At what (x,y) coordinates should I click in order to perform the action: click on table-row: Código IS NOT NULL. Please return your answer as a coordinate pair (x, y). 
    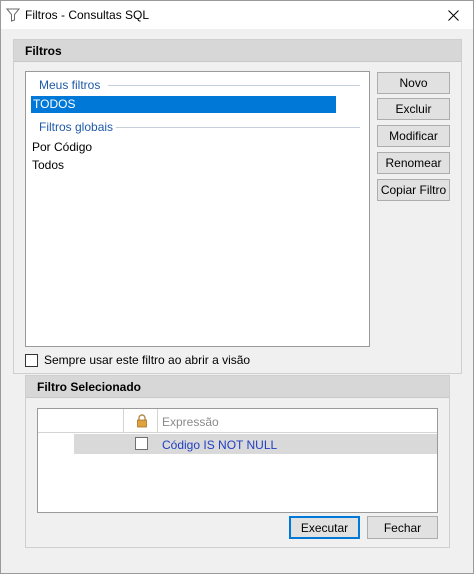
    Looking at the image, I should click on (255, 444).